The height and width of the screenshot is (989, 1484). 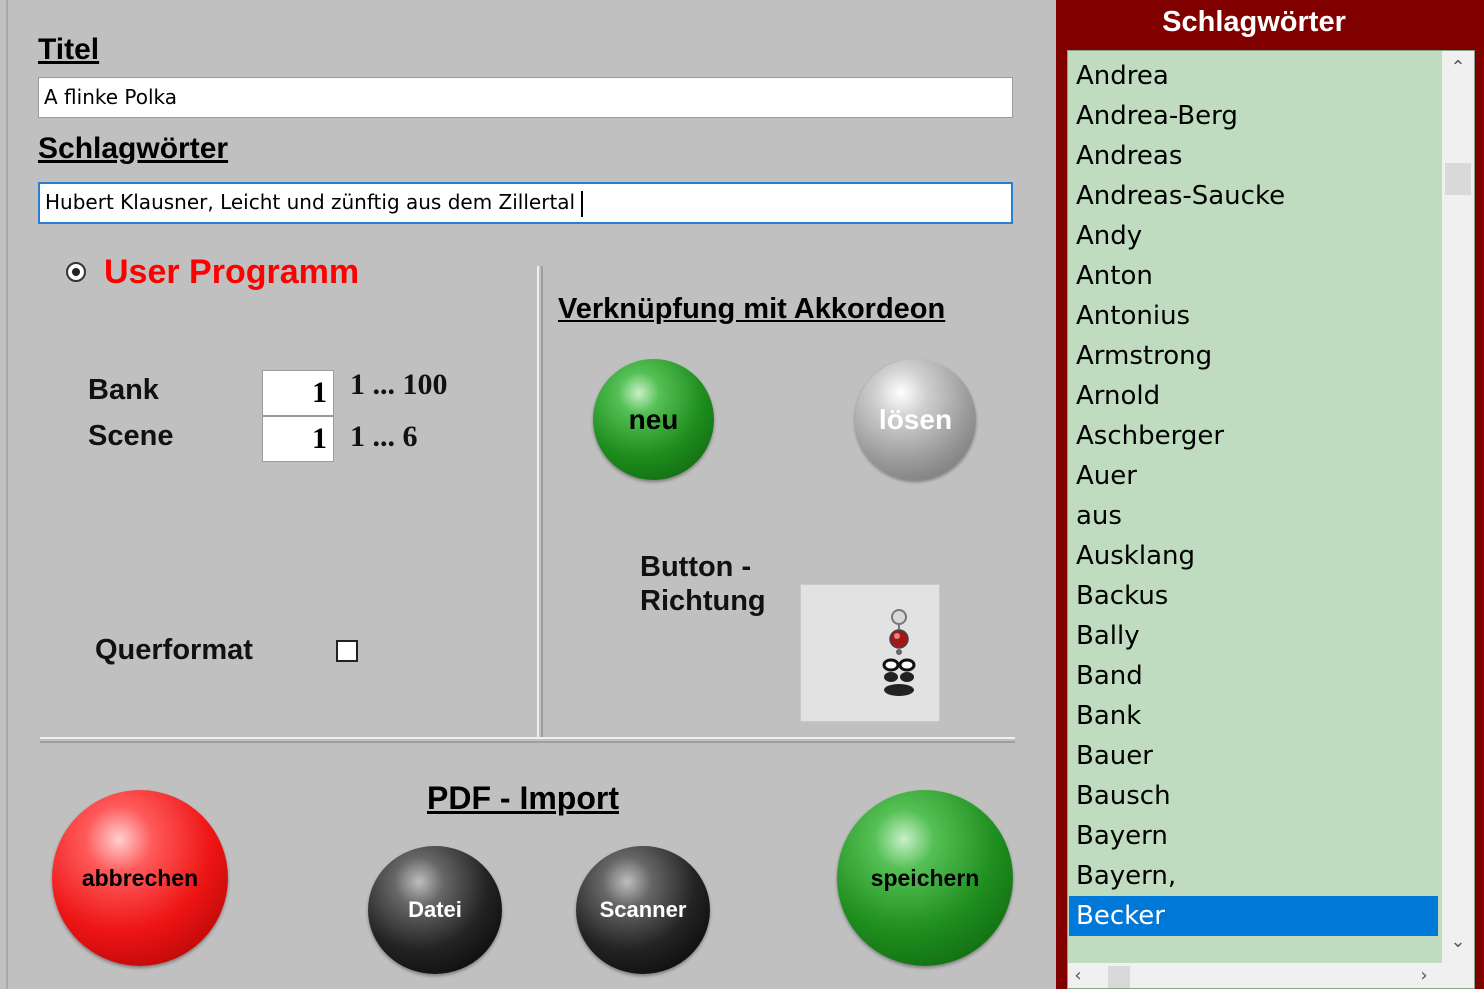 What do you see at coordinates (1253, 356) in the screenshot?
I see `list-item: Armstrong` at bounding box center [1253, 356].